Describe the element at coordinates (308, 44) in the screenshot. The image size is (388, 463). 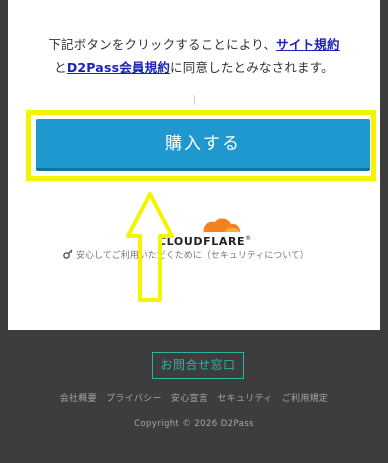
I see `site-terms-link: サイト規約` at that location.